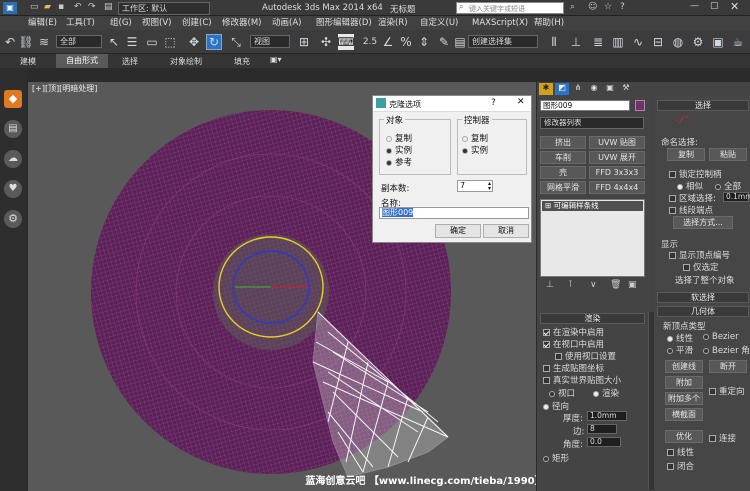 This screenshot has height=491, width=750. I want to click on check-selected-only: 仅选定, so click(701, 267).